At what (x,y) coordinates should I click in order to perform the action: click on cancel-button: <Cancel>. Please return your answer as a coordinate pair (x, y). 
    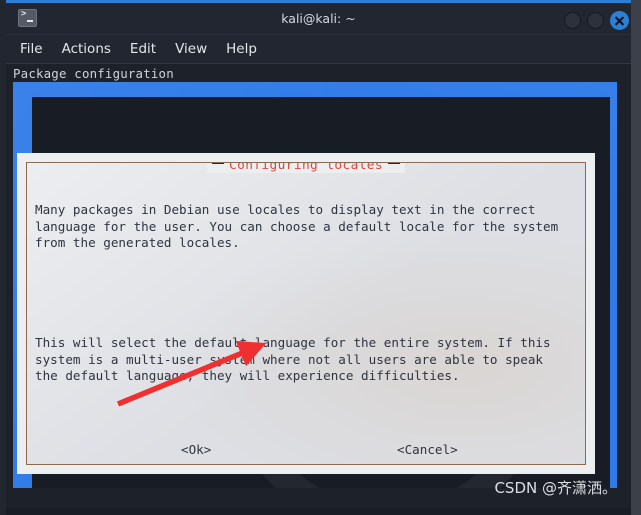
    Looking at the image, I should click on (427, 449).